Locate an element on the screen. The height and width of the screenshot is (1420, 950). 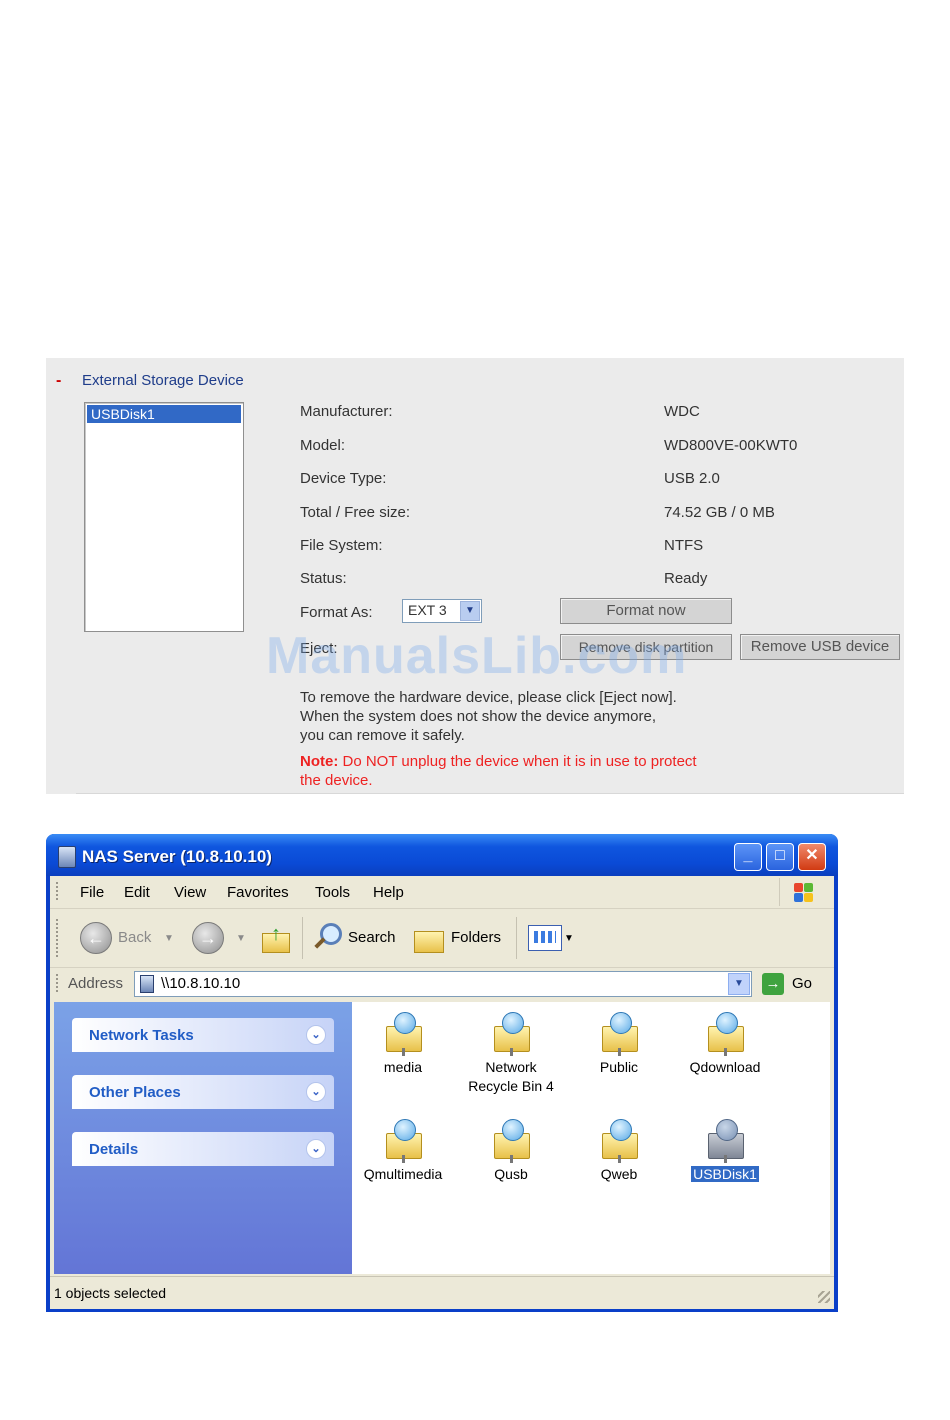
share-item-media: media is located at coordinates (403, 1043).